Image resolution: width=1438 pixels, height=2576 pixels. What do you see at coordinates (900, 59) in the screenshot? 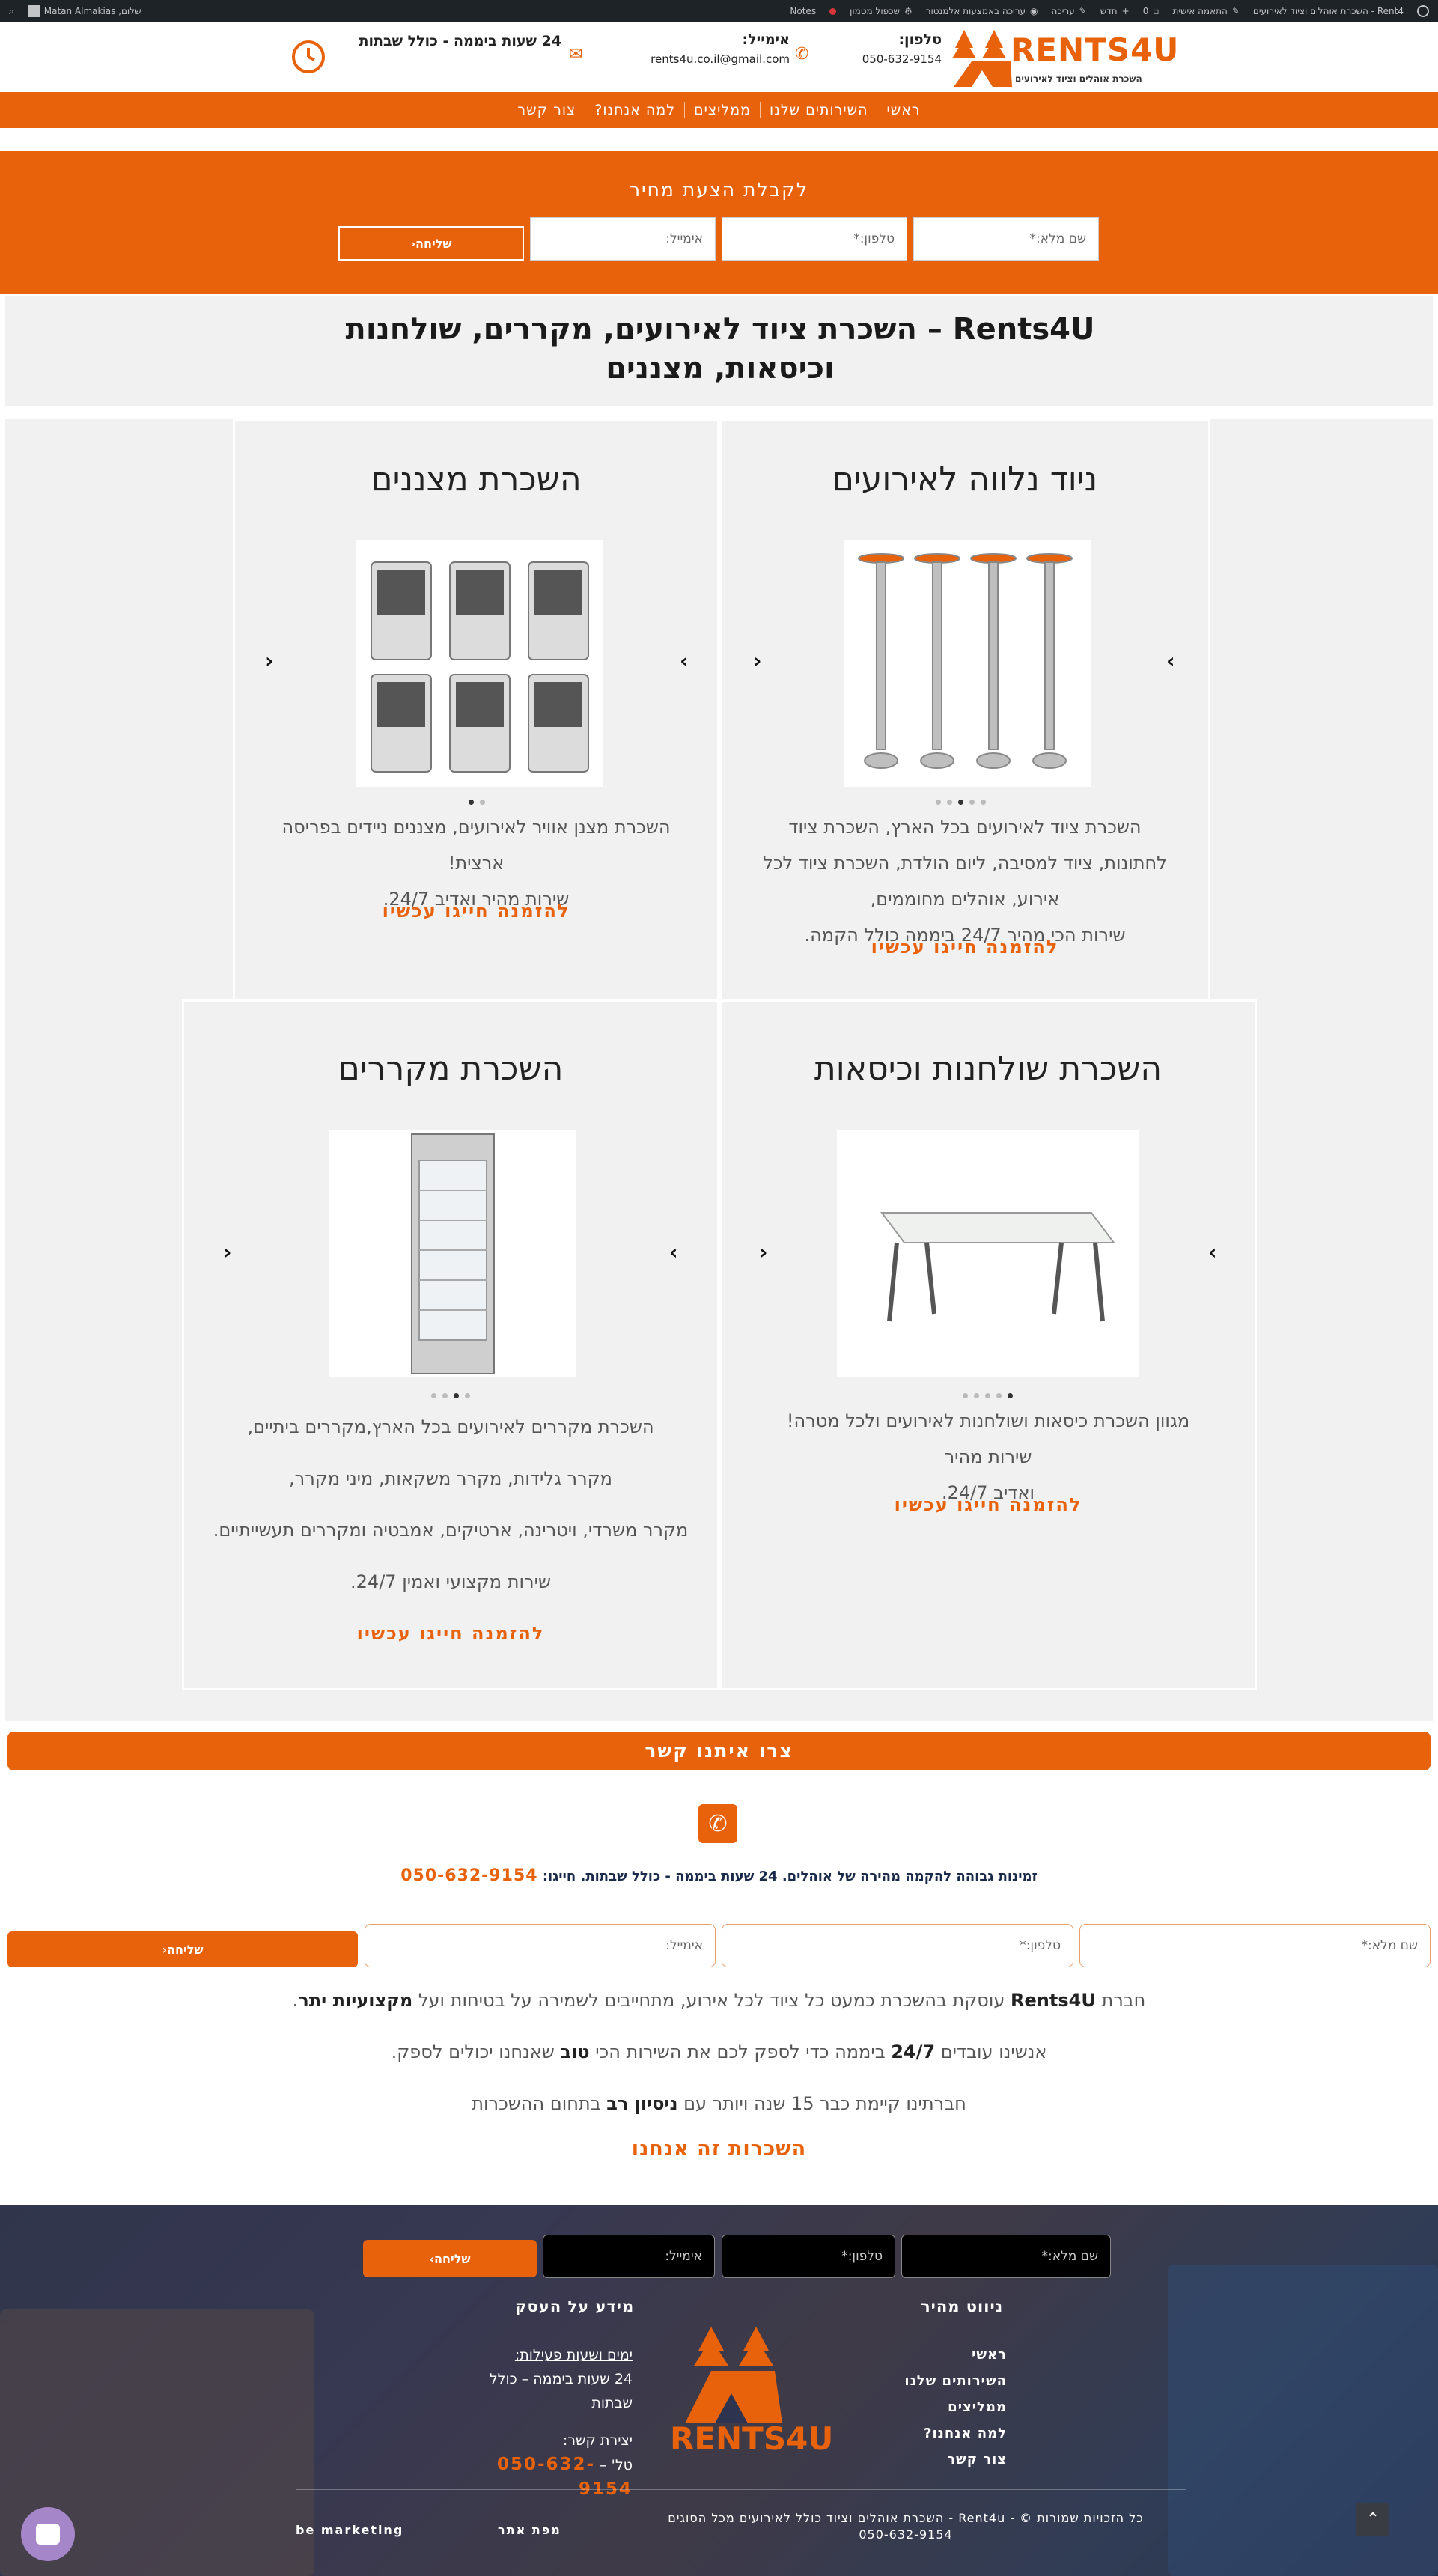
I see `phone-value: 050-632-9154` at bounding box center [900, 59].